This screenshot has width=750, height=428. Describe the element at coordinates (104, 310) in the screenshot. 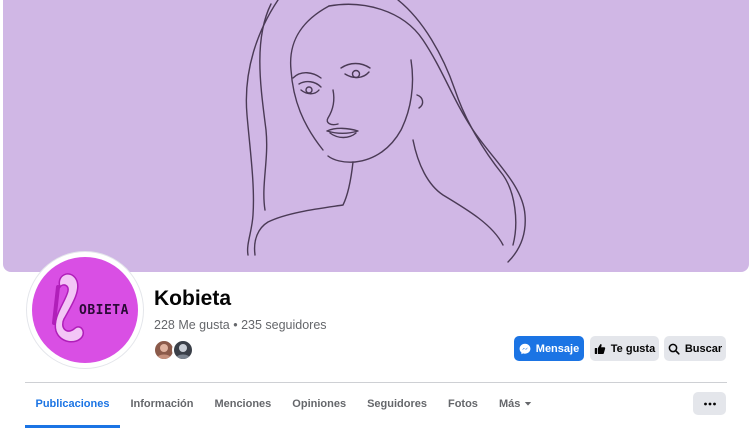

I see `logo-text: OBIETA` at that location.